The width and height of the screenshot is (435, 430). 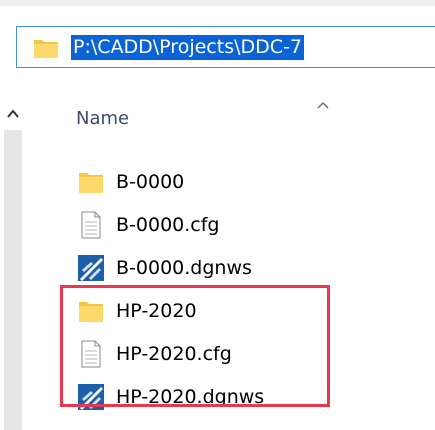 What do you see at coordinates (150, 181) in the screenshot?
I see `file-name: B-0000` at bounding box center [150, 181].